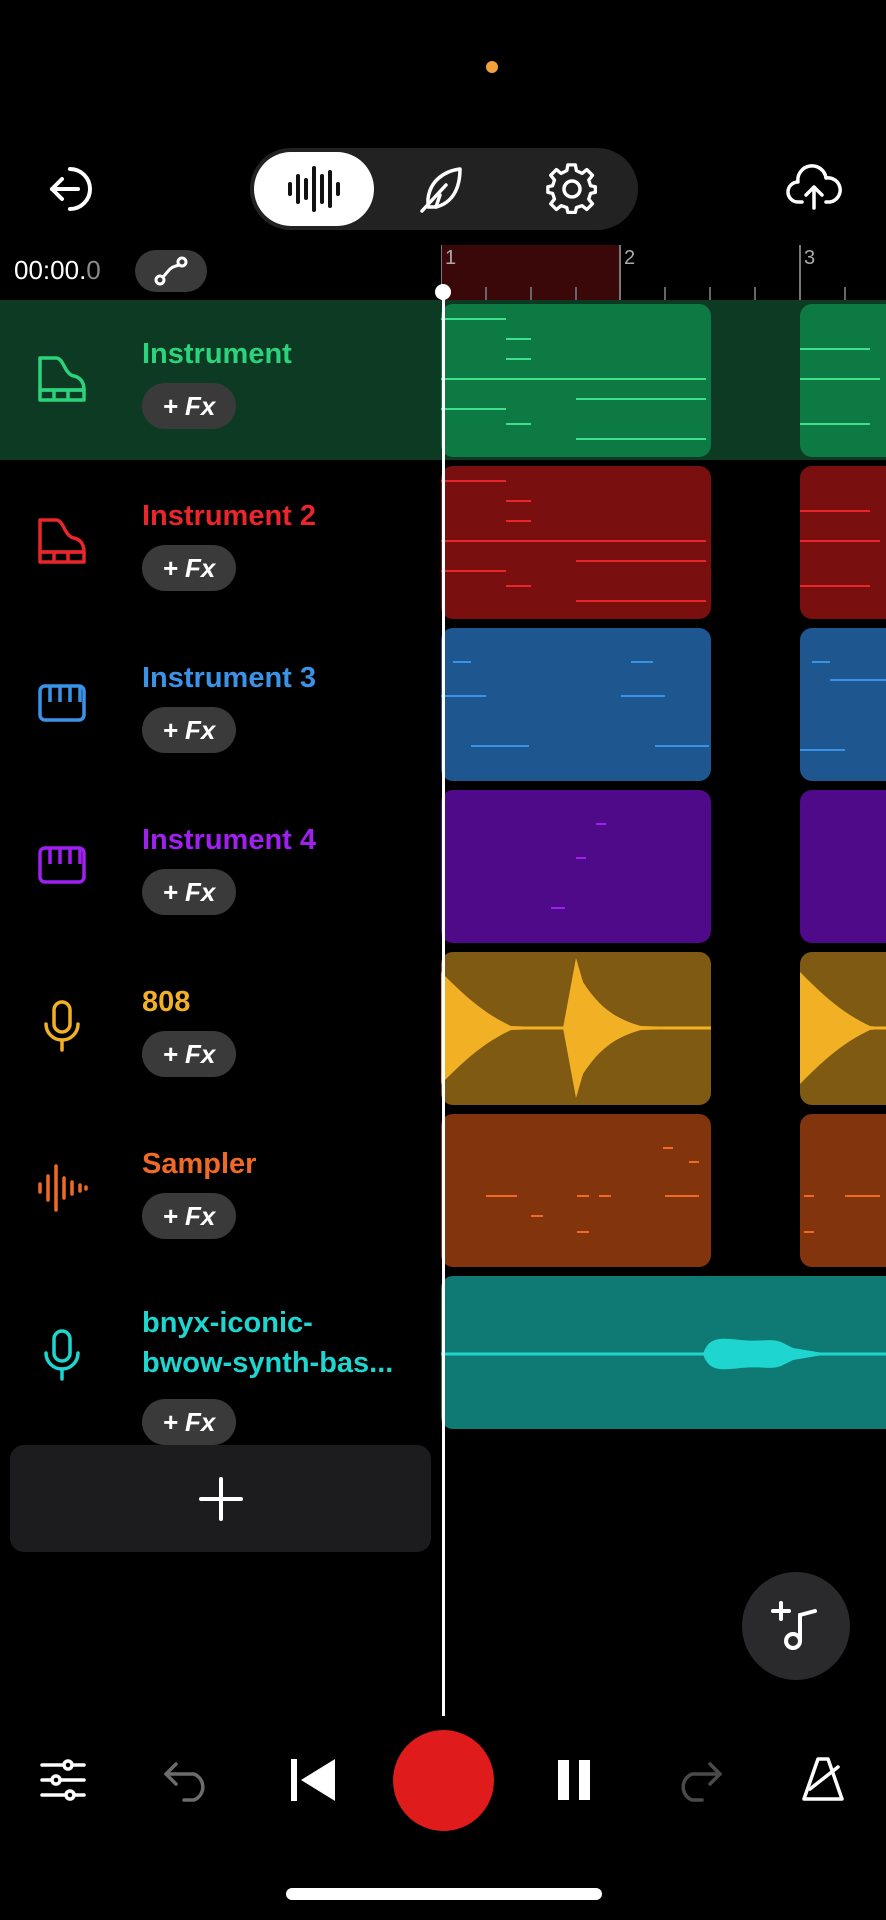 This screenshot has width=886, height=1920. What do you see at coordinates (492, 67) in the screenshot?
I see `recording-indicator-dot` at bounding box center [492, 67].